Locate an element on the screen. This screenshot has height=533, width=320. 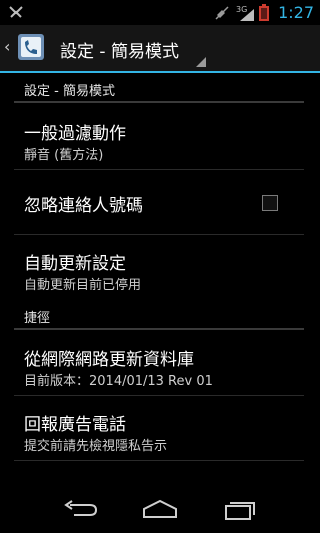
pref-summary: 自動更新目前已停用 is located at coordinates (83, 285).